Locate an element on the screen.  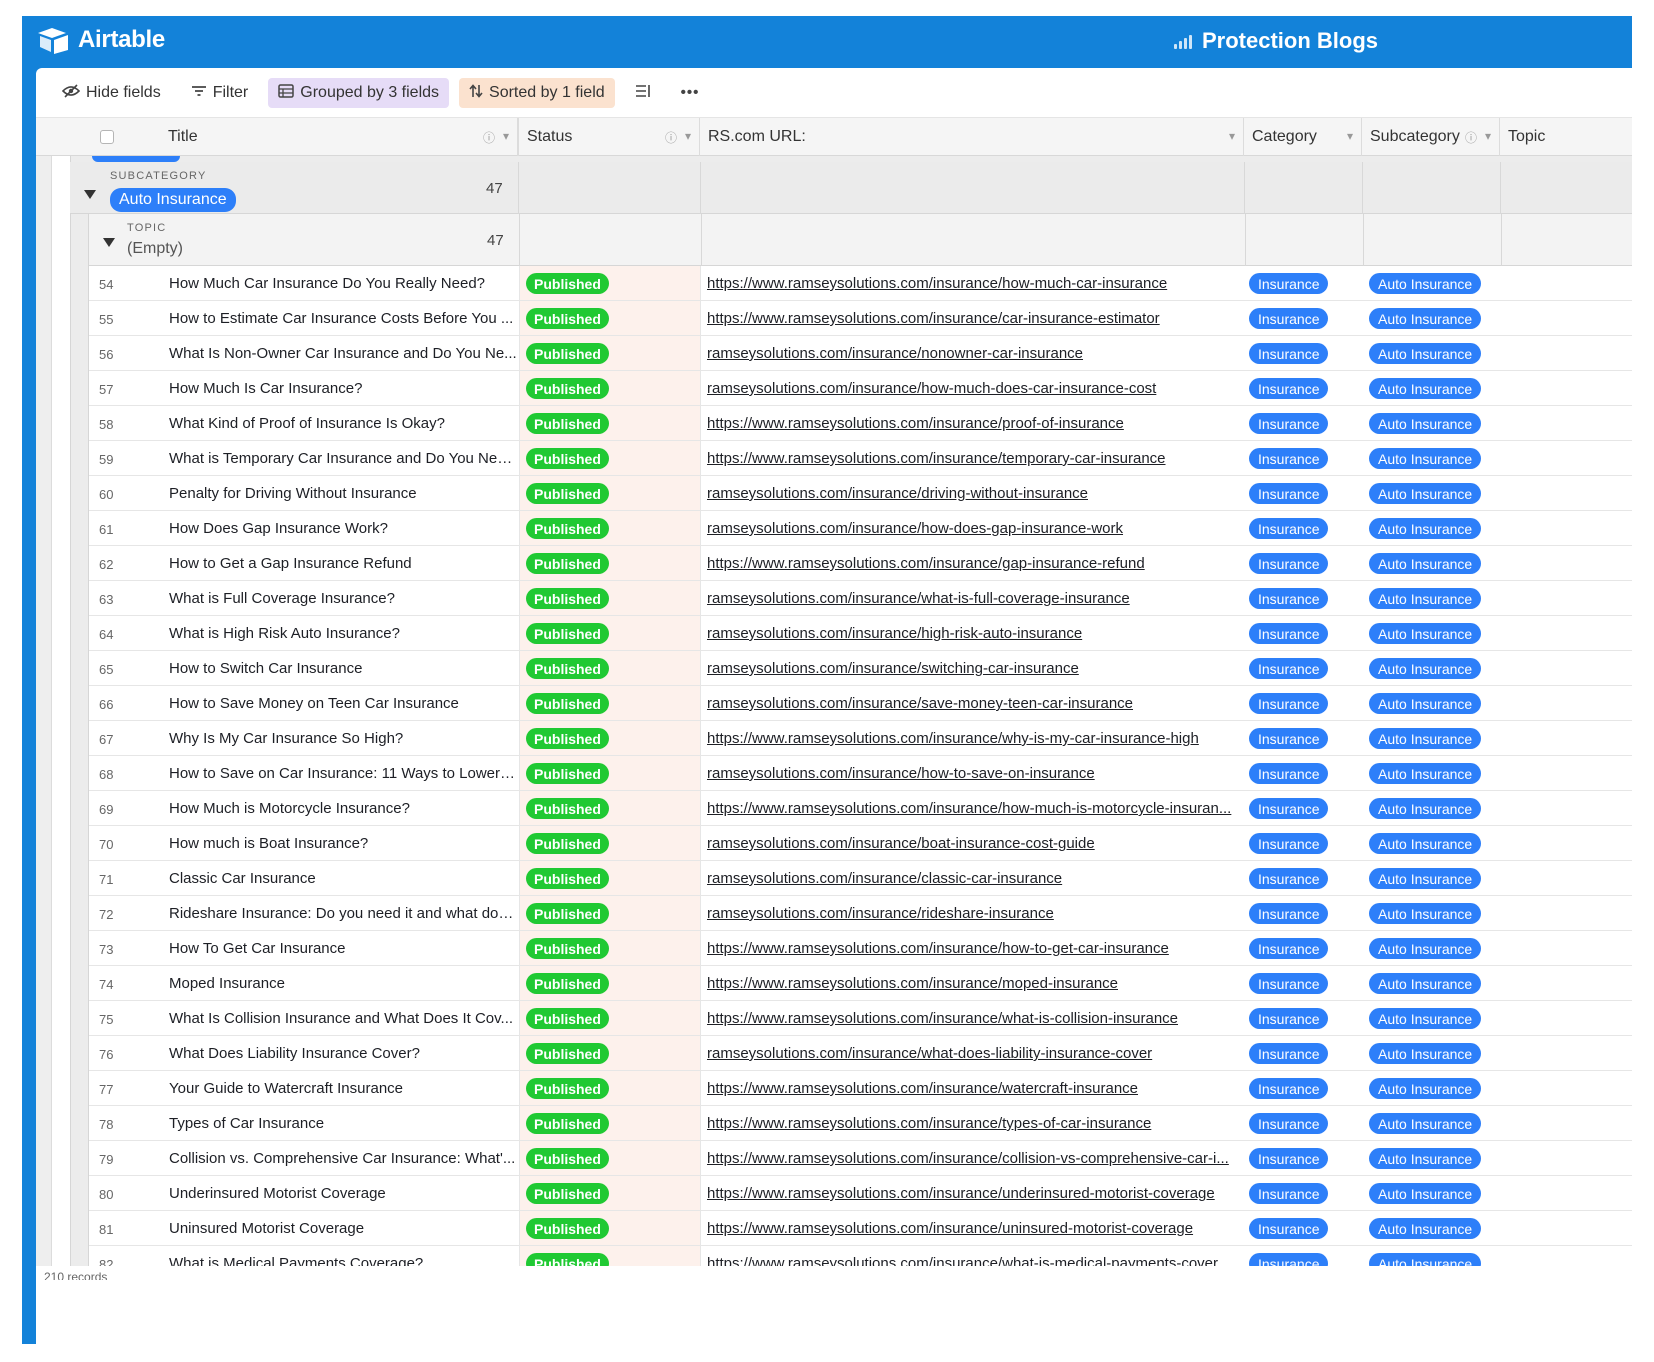
sort-button: Sorted by 1 field is located at coordinates (537, 92).